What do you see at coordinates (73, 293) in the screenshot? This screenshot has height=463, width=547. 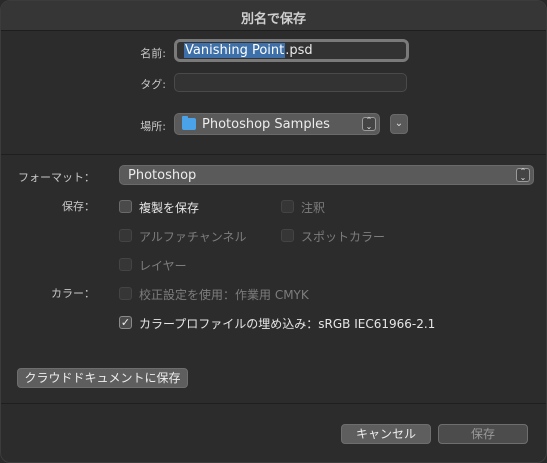 I see `color-options-label: カラー：` at bounding box center [73, 293].